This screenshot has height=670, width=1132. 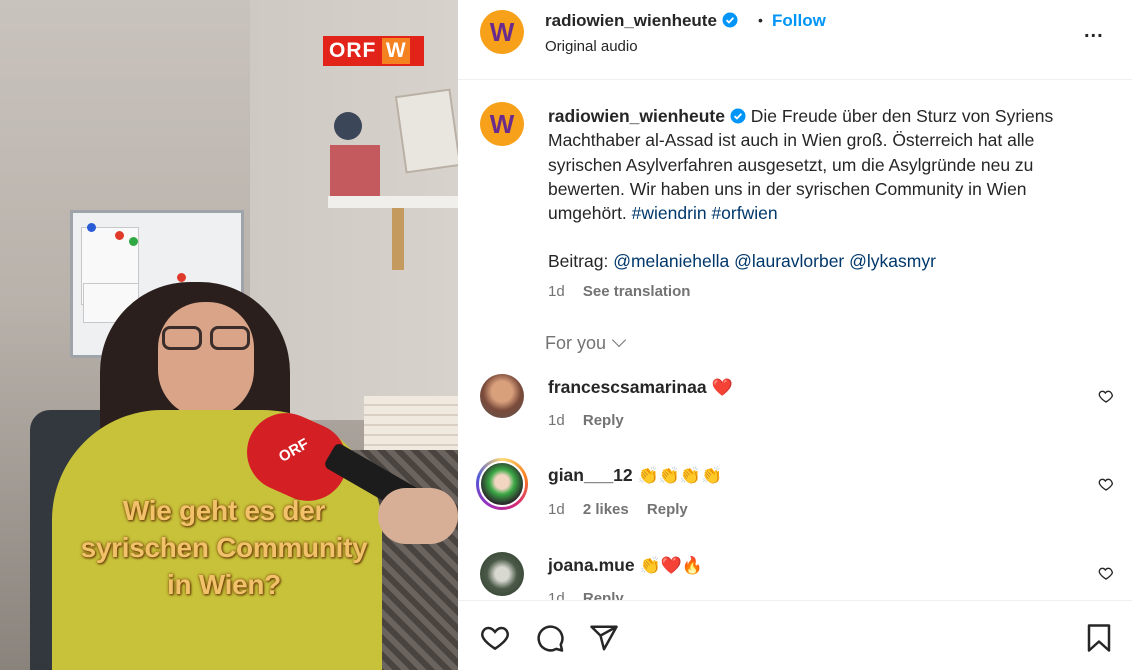 What do you see at coordinates (627, 387) in the screenshot?
I see `comment-username: francescsamarinaa` at bounding box center [627, 387].